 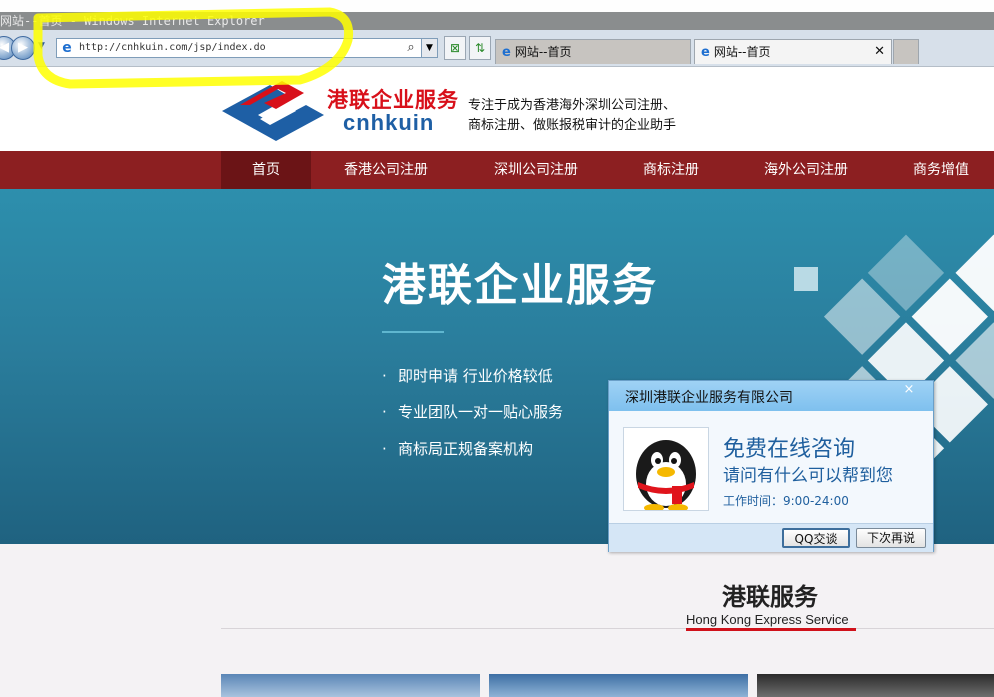 I want to click on forward-arrow-icon: ▶, so click(x=23, y=48).